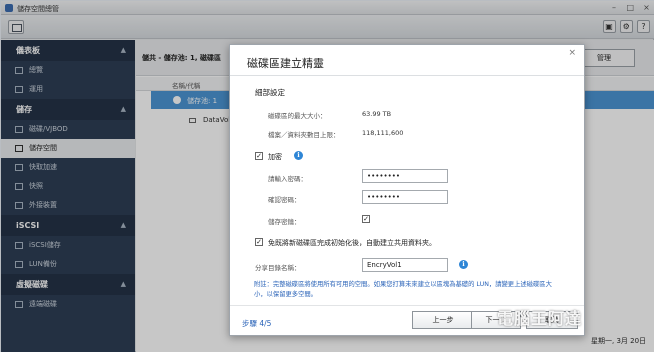 This screenshot has height=352, width=654. I want to click on encrypt-label: 加密, so click(275, 157).